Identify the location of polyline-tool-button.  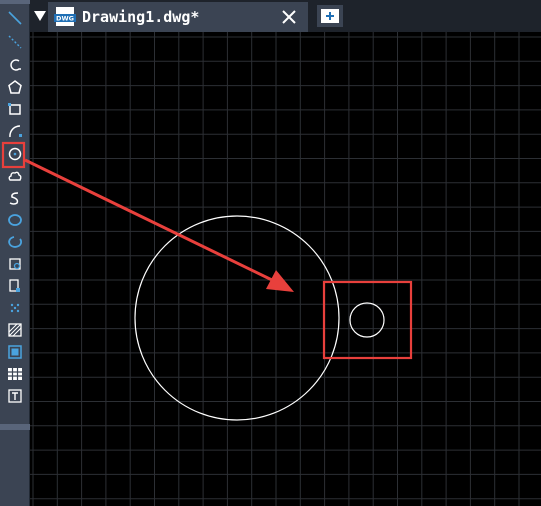
(15, 65).